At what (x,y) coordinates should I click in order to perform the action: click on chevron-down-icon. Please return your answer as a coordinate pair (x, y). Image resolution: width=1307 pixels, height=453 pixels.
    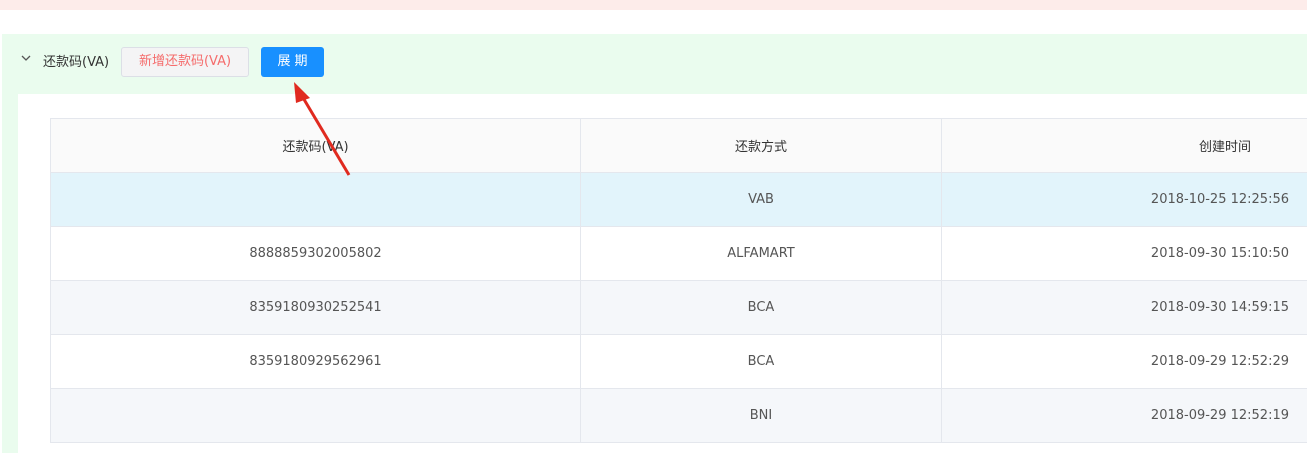
    Looking at the image, I should click on (26, 58).